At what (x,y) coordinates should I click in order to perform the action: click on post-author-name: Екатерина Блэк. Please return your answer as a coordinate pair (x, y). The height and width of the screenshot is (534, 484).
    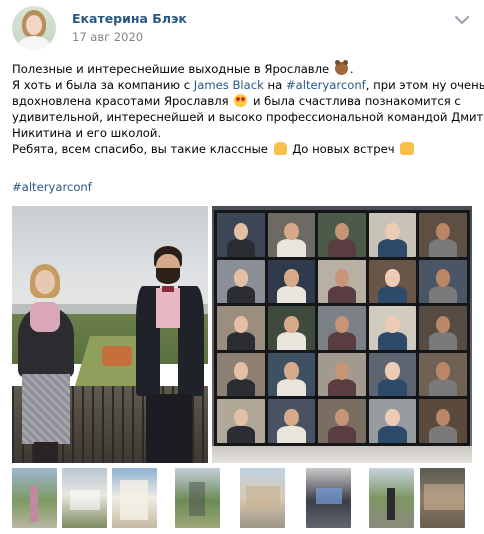
    Looking at the image, I should click on (129, 18).